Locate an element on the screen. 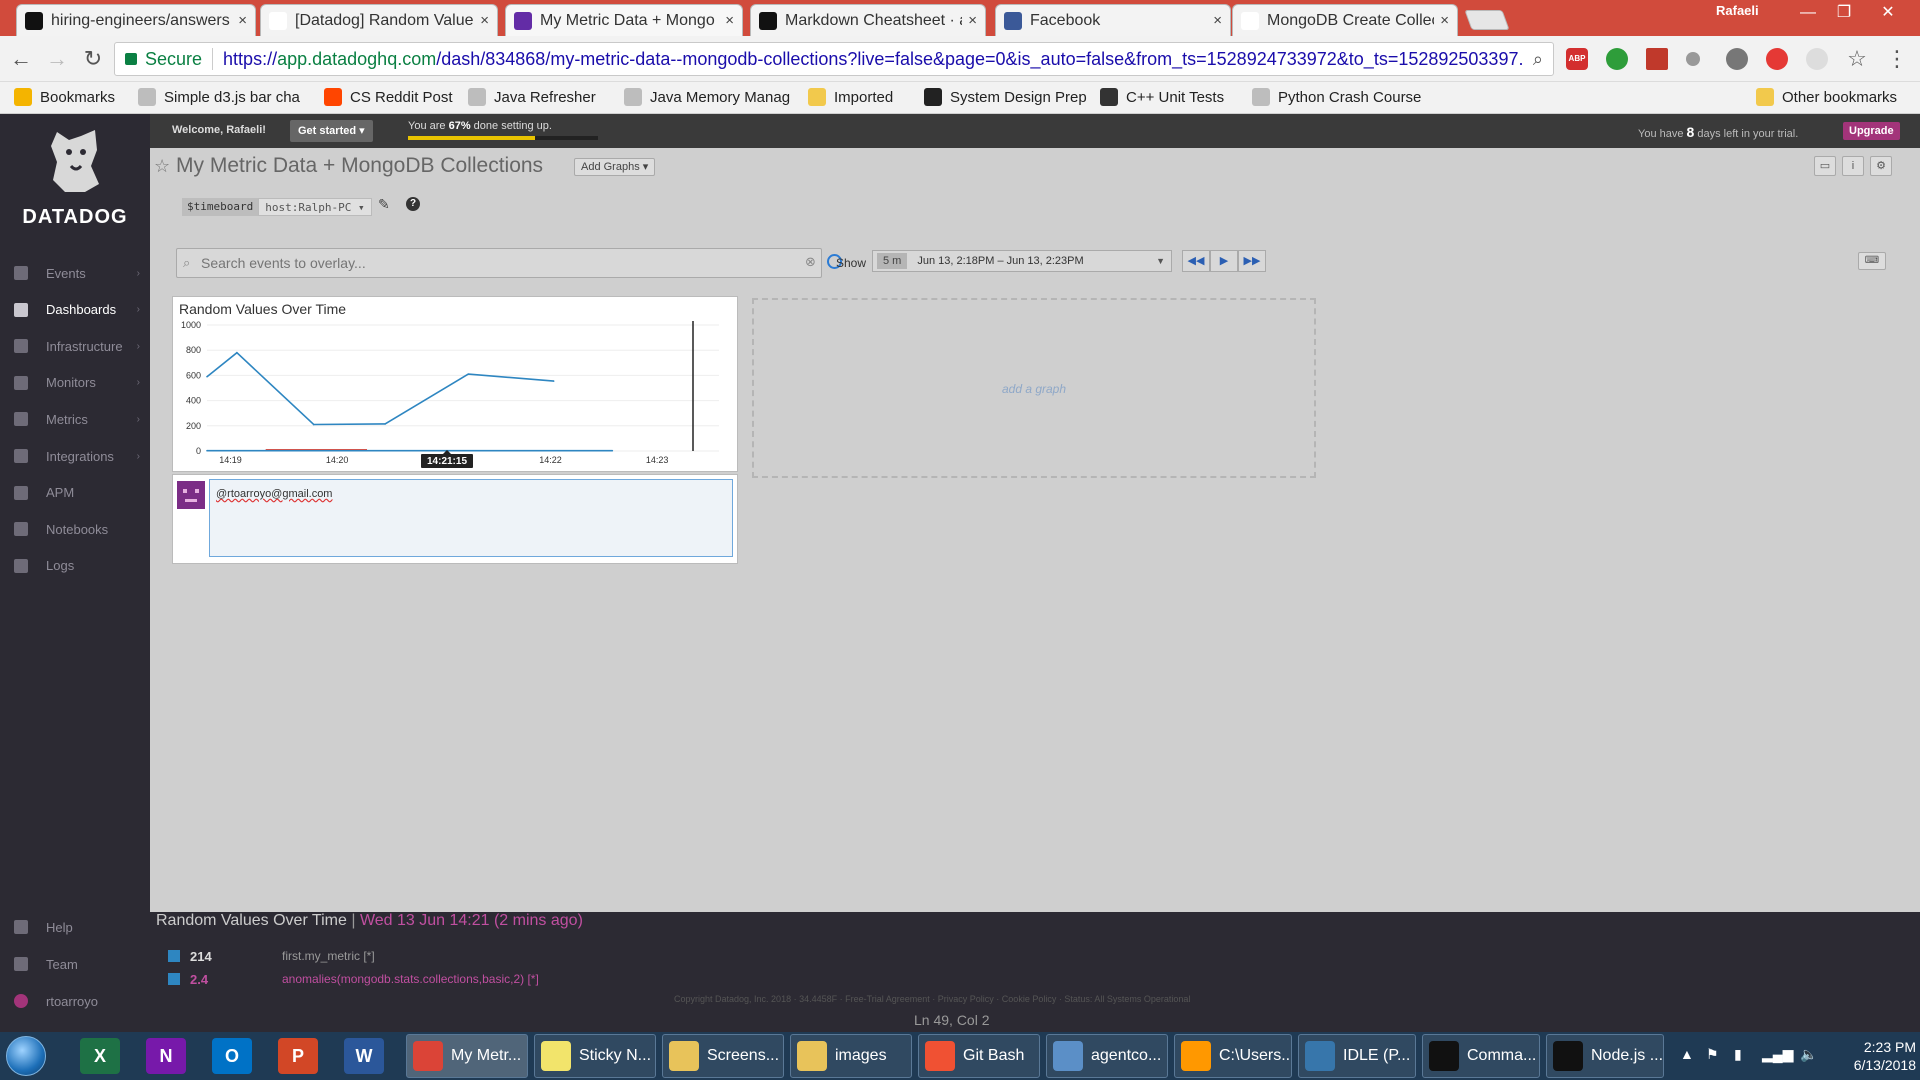  profile-name: Rafaeli is located at coordinates (1737, 10).